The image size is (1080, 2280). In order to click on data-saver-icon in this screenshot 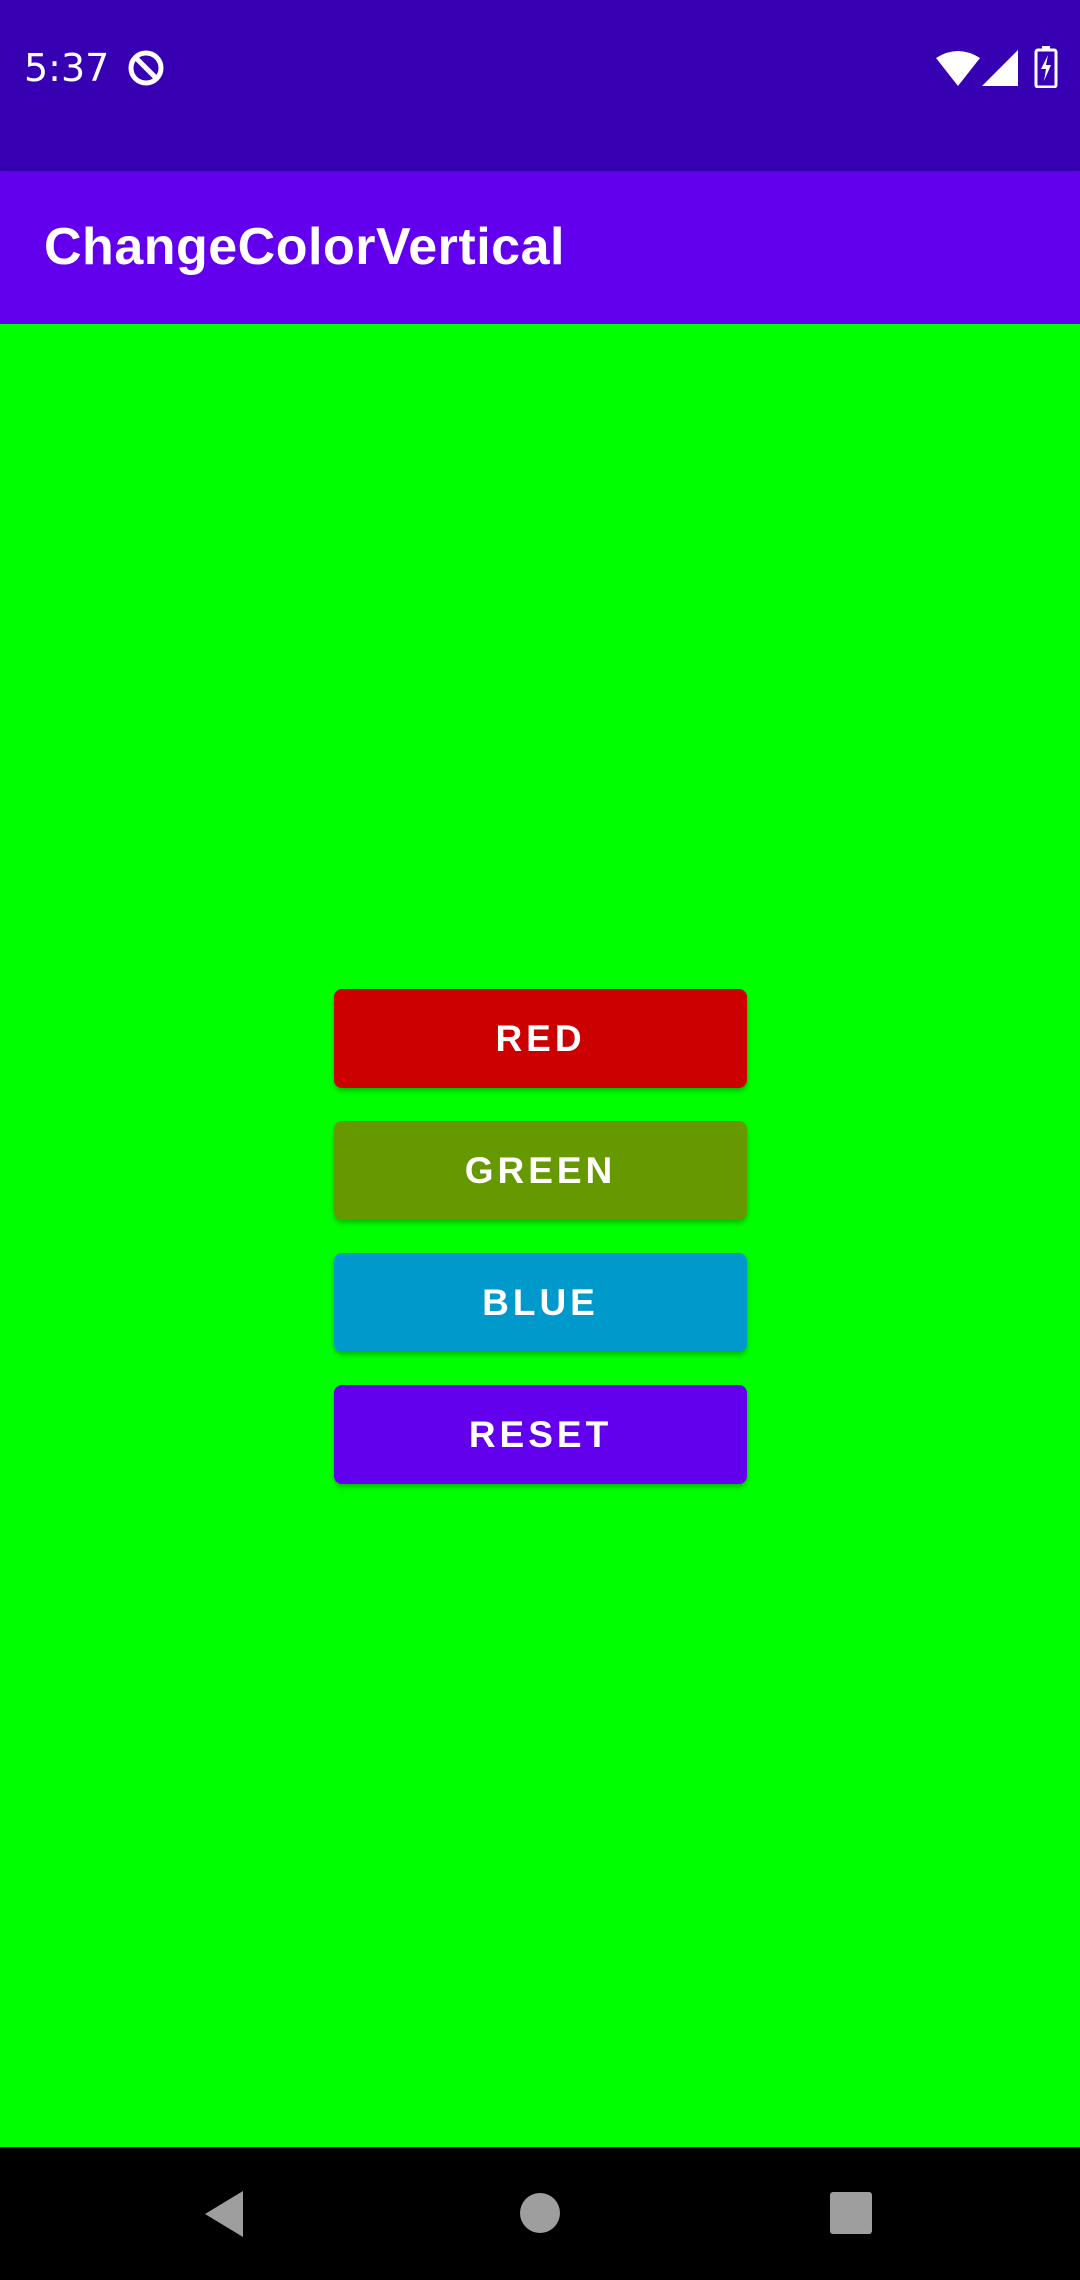, I will do `click(146, 68)`.